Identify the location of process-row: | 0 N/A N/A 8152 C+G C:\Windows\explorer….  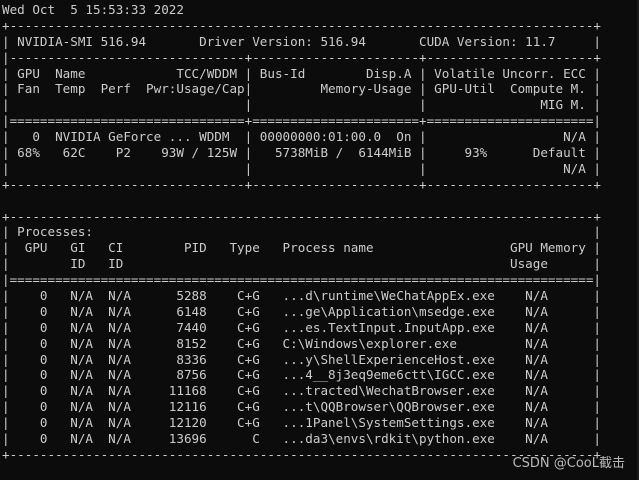
(301, 343).